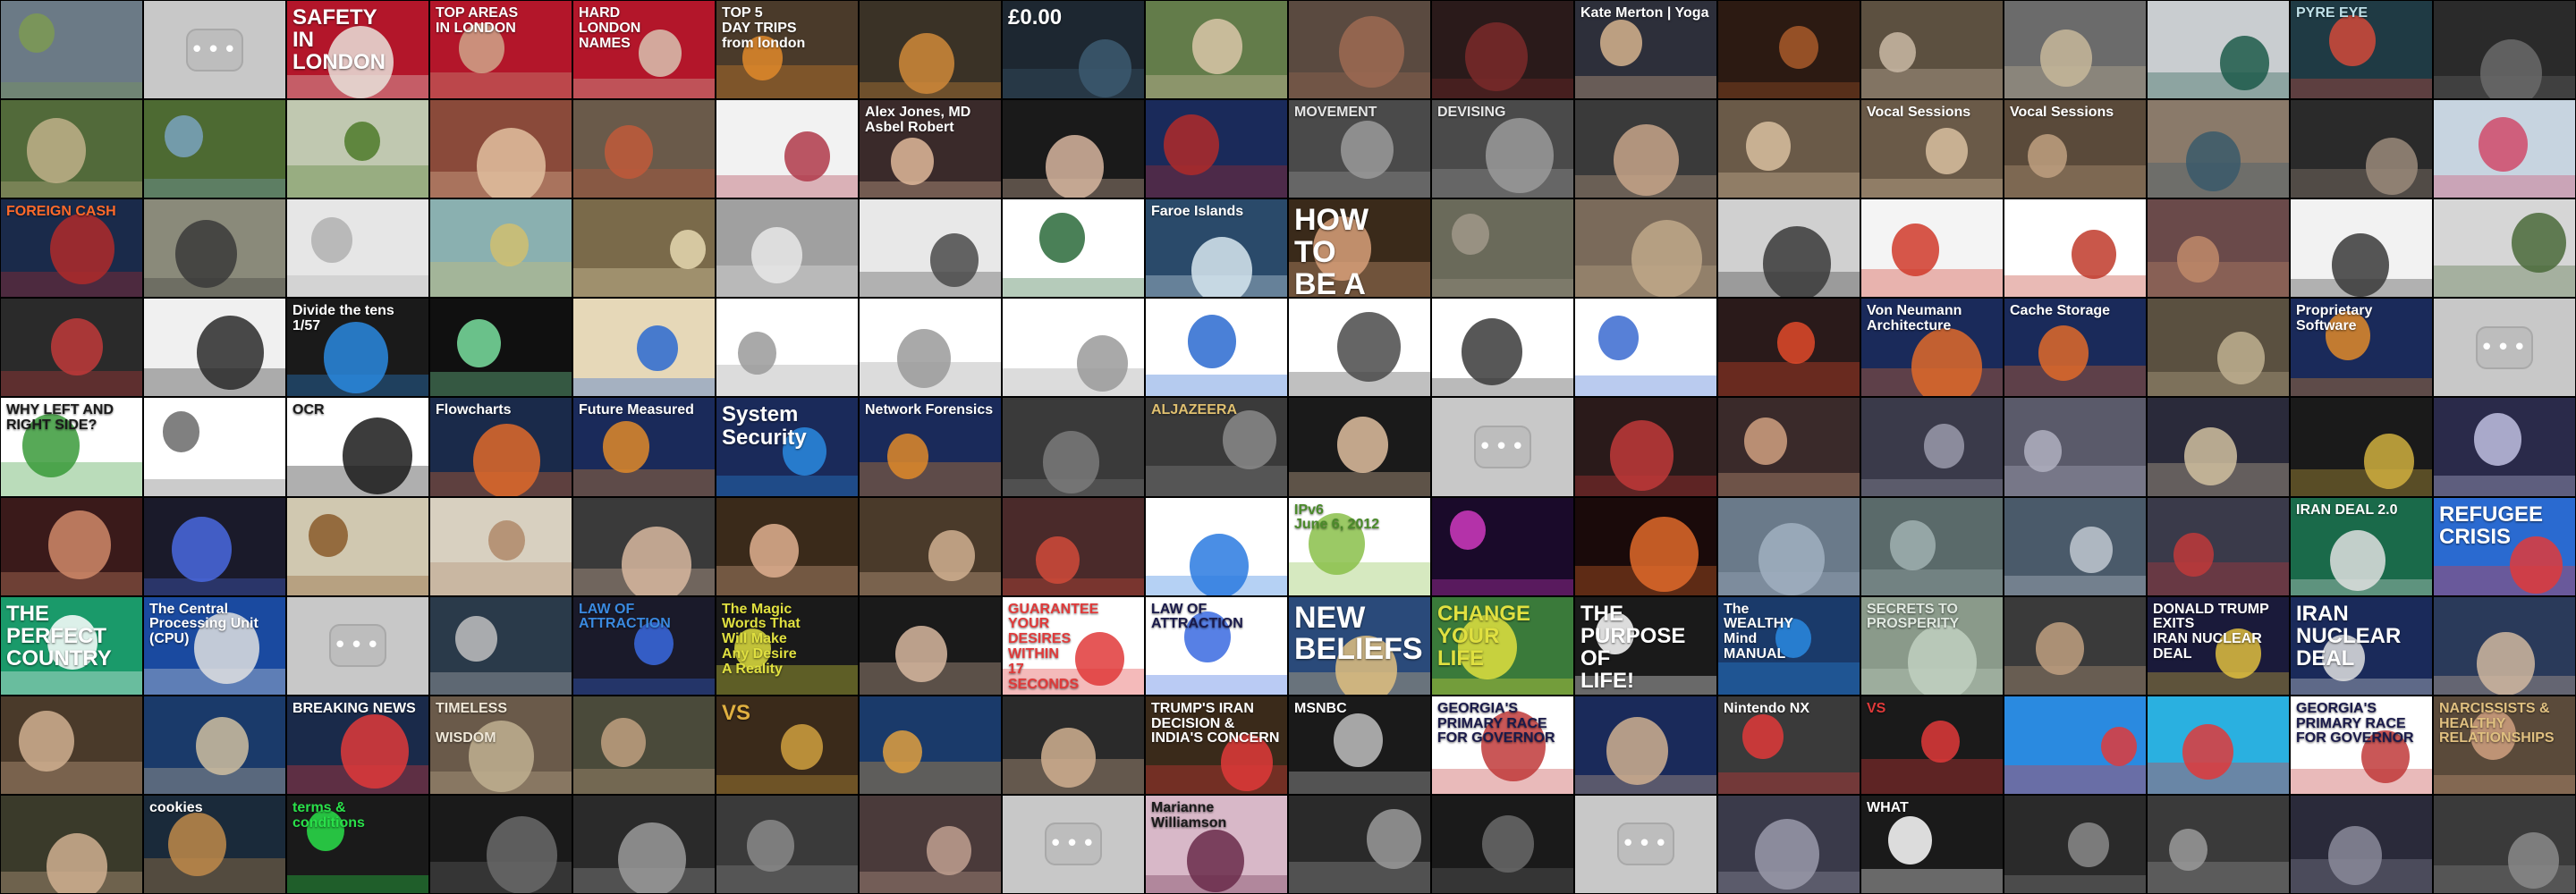 The image size is (2576, 894). What do you see at coordinates (1216, 745) in the screenshot?
I see `video-thumbnail: TRUMP'S IRAN DECISION & INDIA'S CONCERN` at bounding box center [1216, 745].